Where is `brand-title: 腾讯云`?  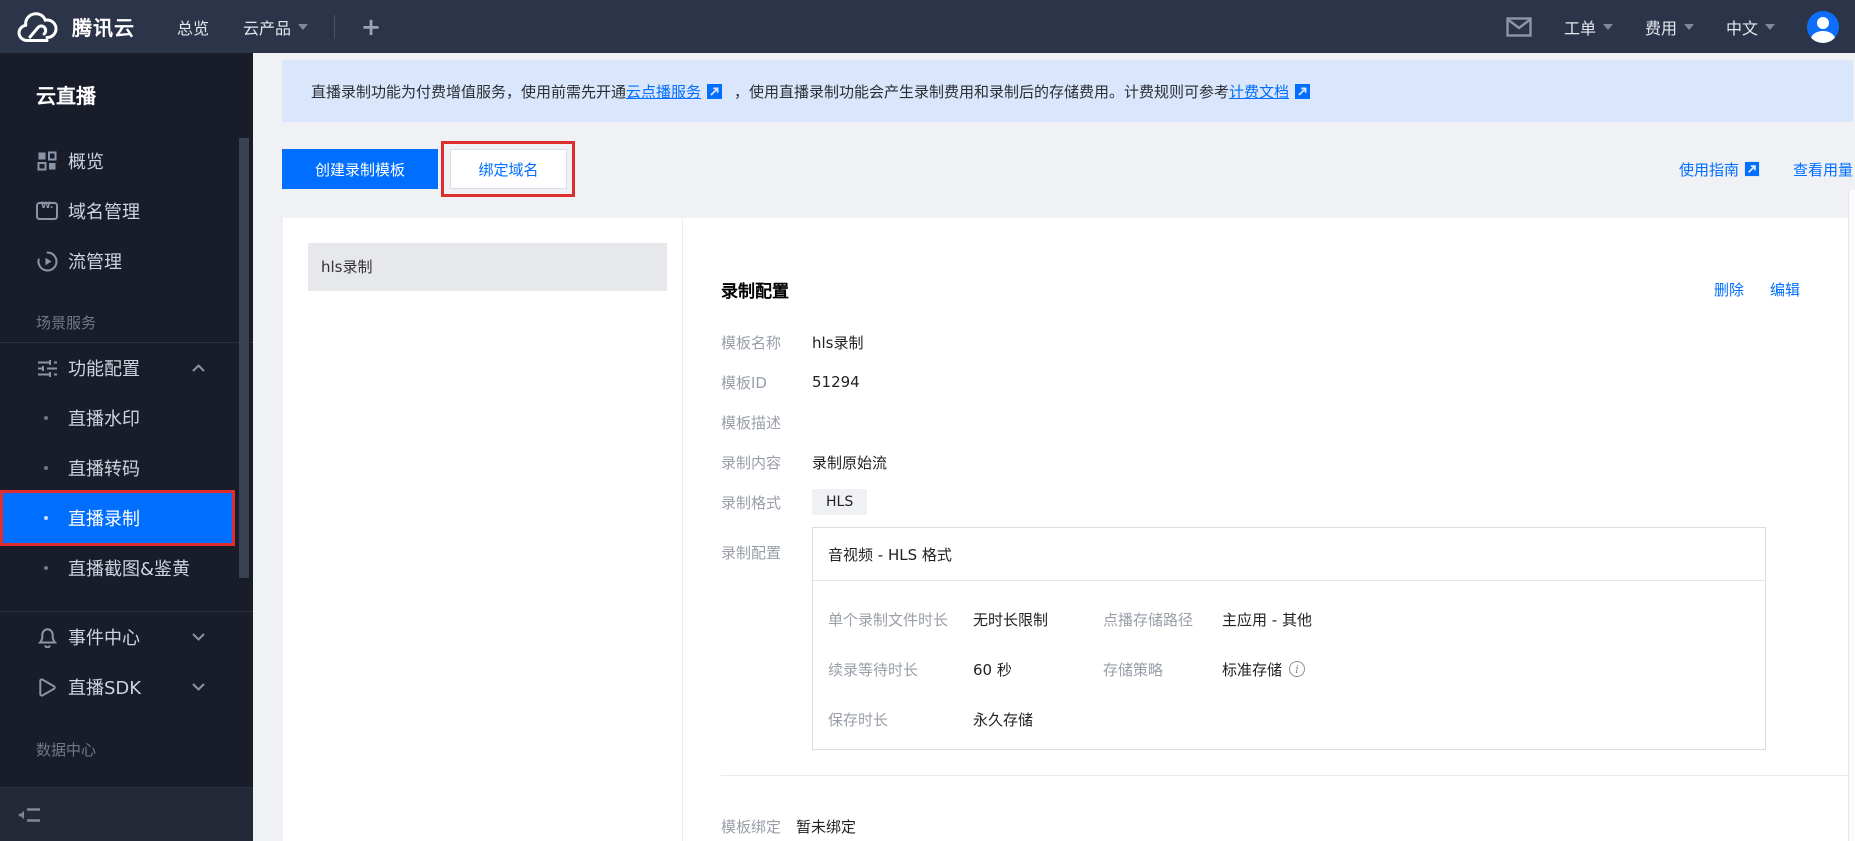 brand-title: 腾讯云 is located at coordinates (103, 26).